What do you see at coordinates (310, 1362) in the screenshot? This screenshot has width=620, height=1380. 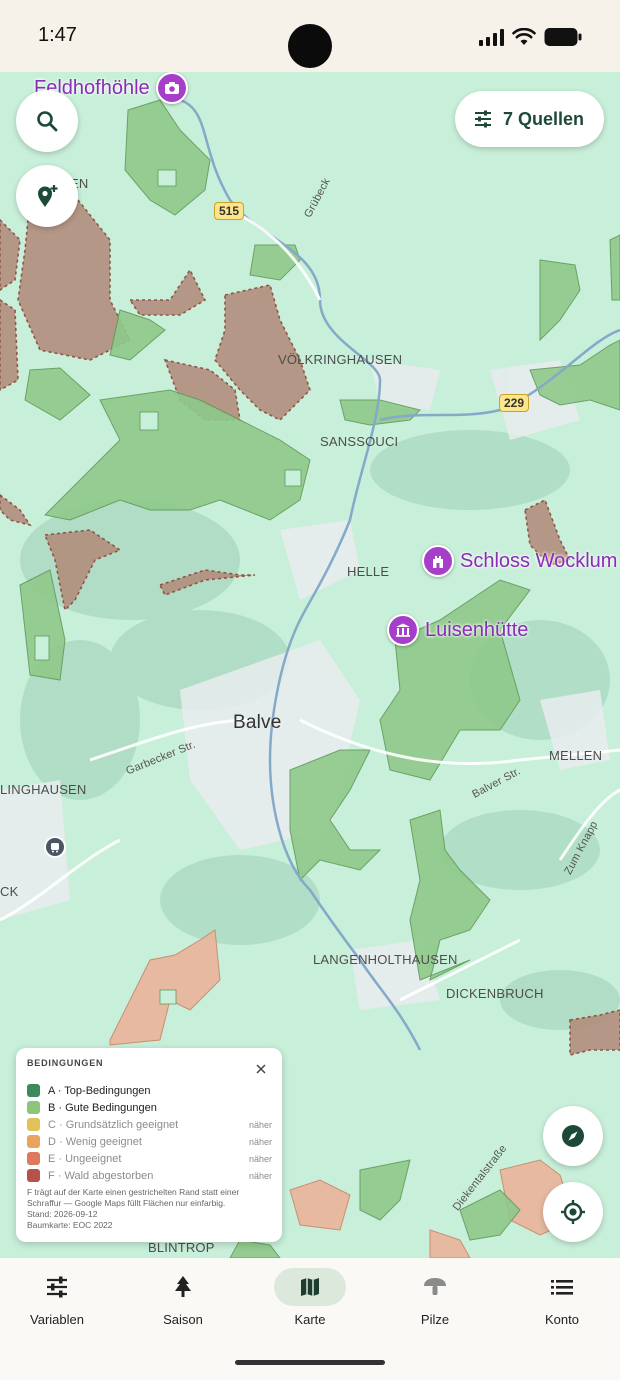 I see `home-indicator` at bounding box center [310, 1362].